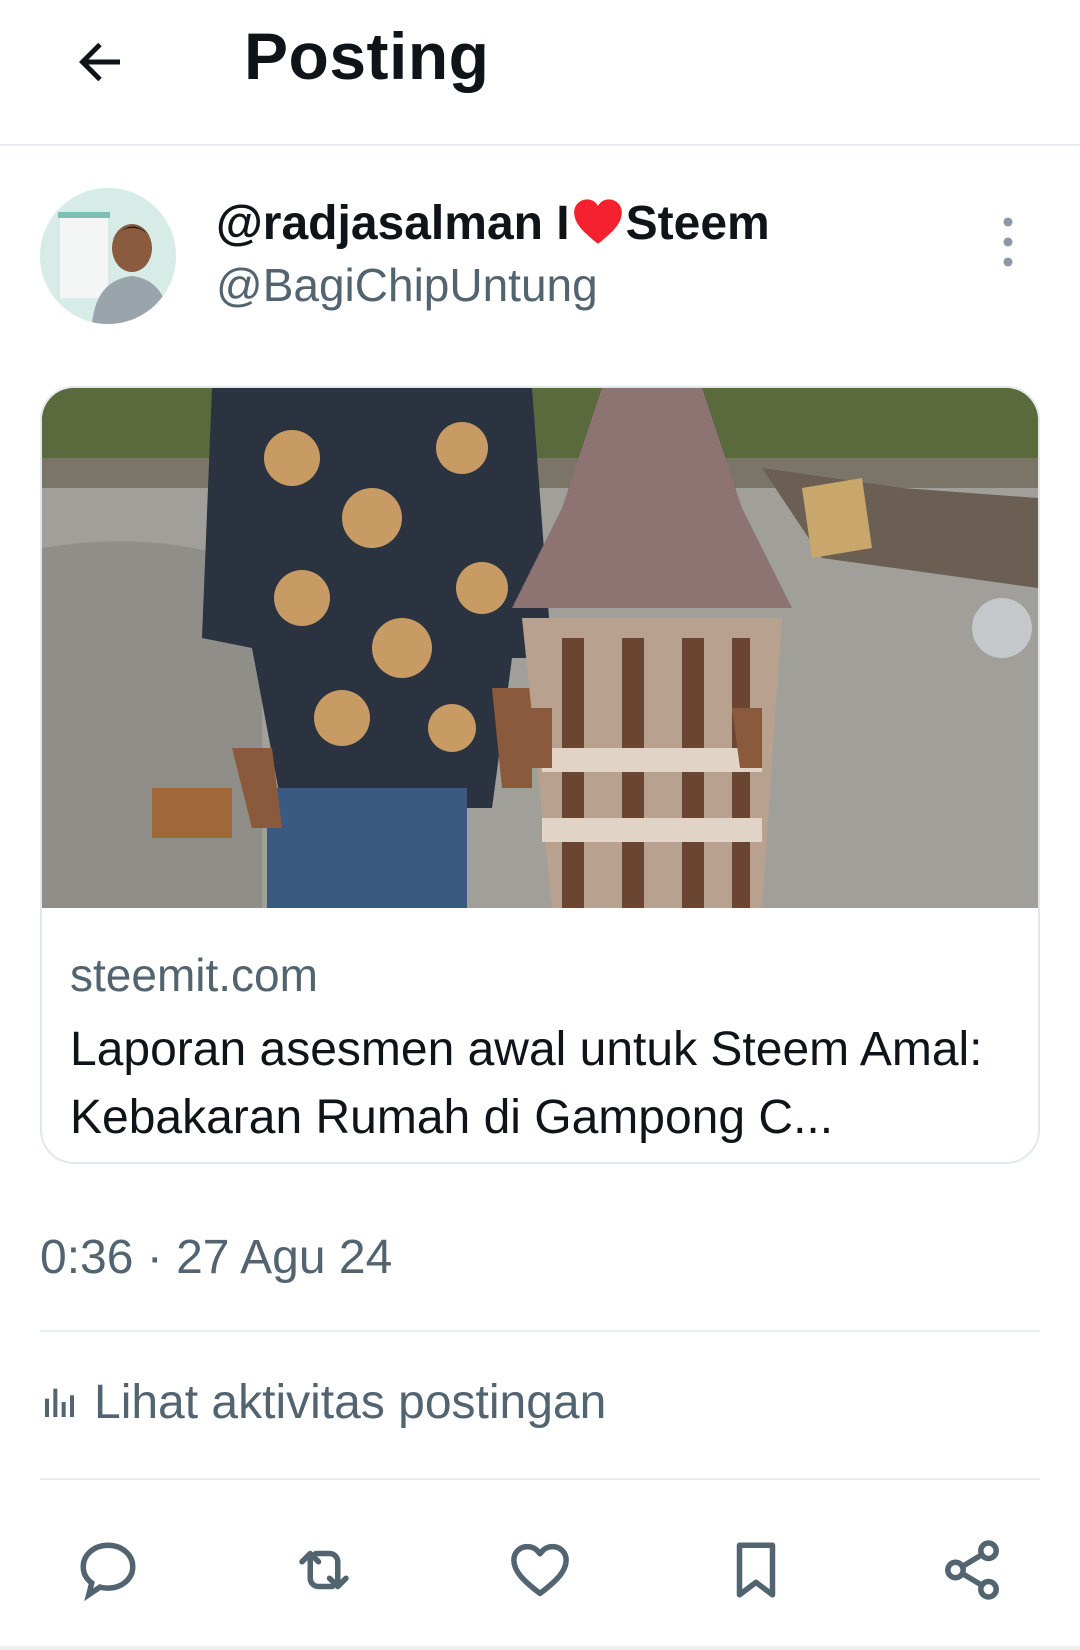 Image resolution: width=1080 pixels, height=1650 pixels. I want to click on repost-icon, so click(324, 1570).